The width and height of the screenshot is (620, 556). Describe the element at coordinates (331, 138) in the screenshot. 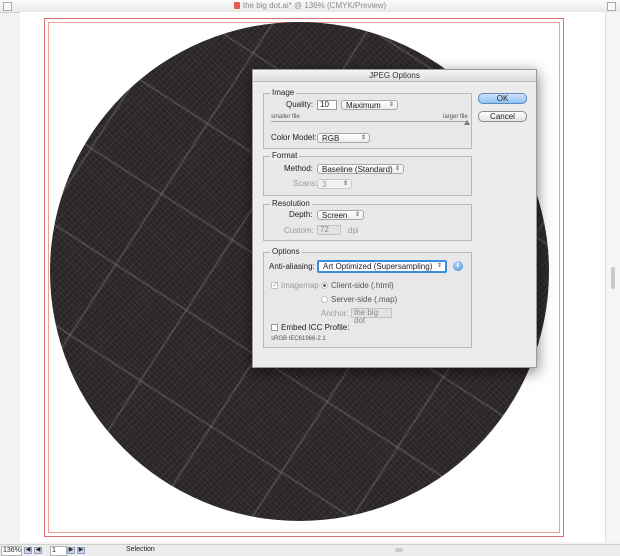

I see `color-model-value: RGB` at that location.